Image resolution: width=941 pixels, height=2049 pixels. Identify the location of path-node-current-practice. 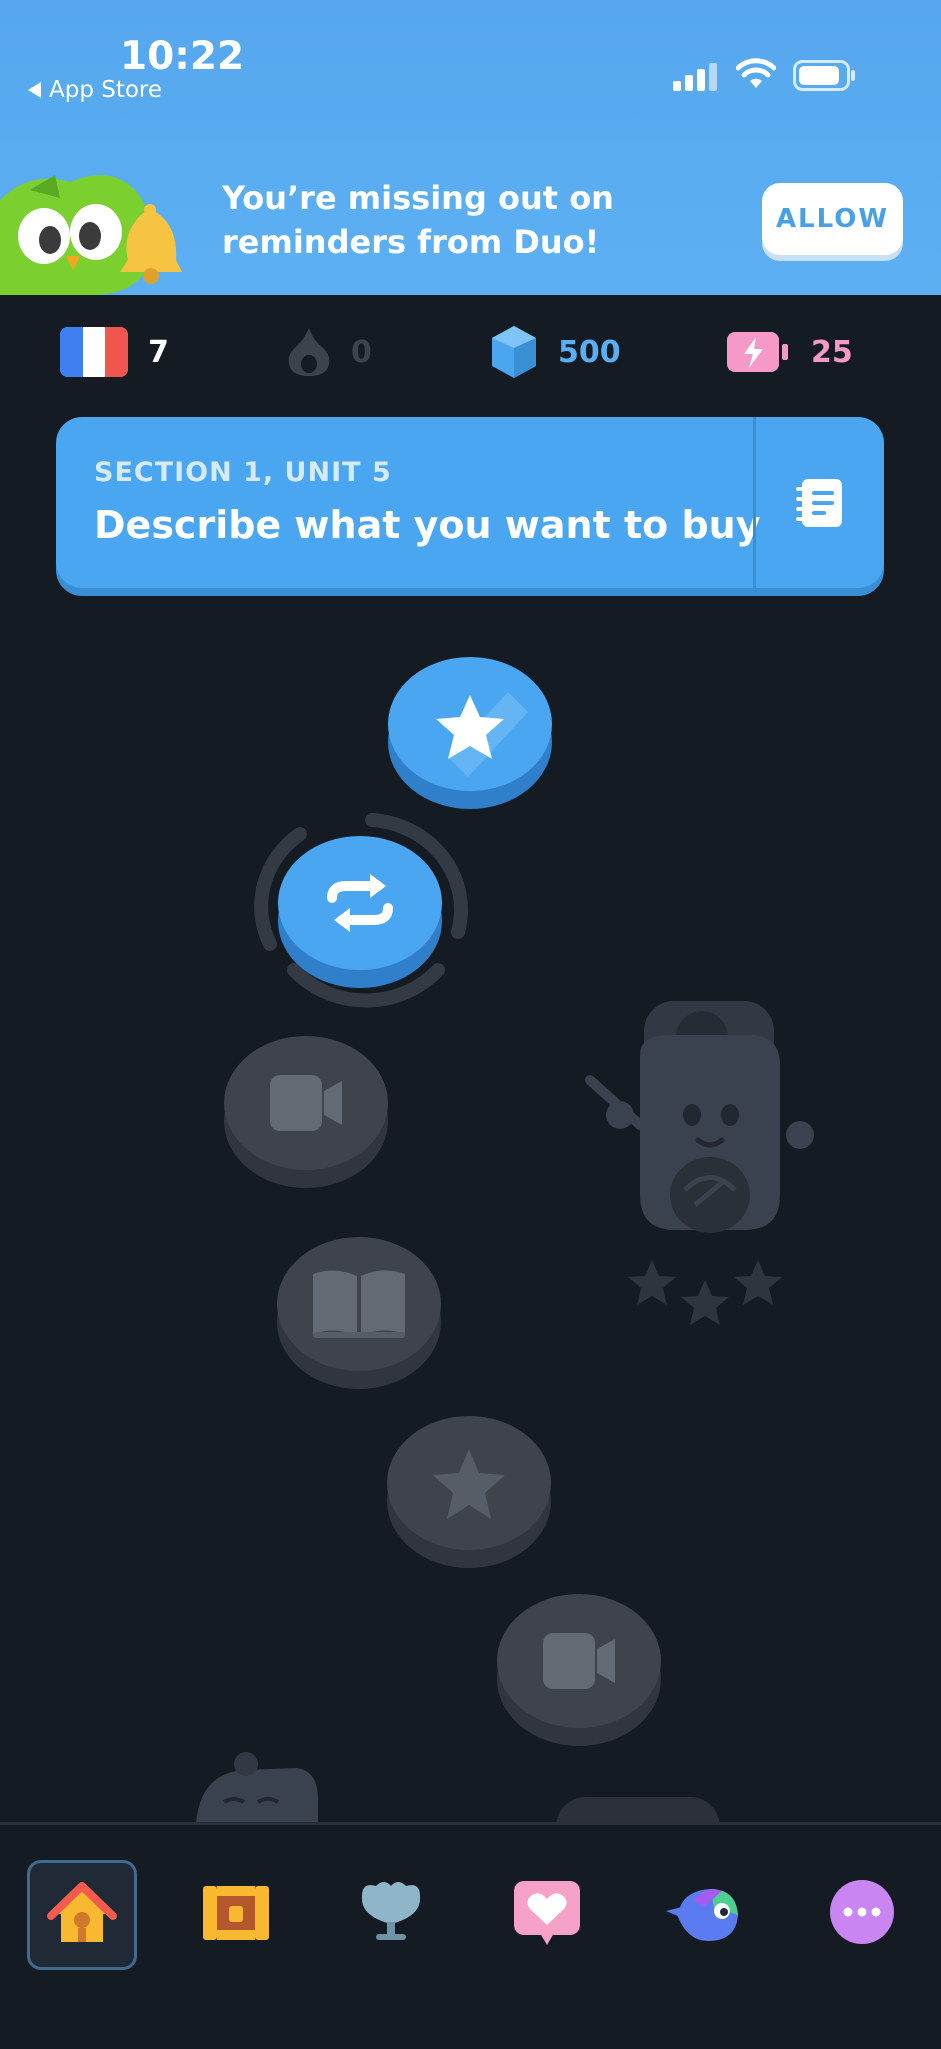
(360, 912).